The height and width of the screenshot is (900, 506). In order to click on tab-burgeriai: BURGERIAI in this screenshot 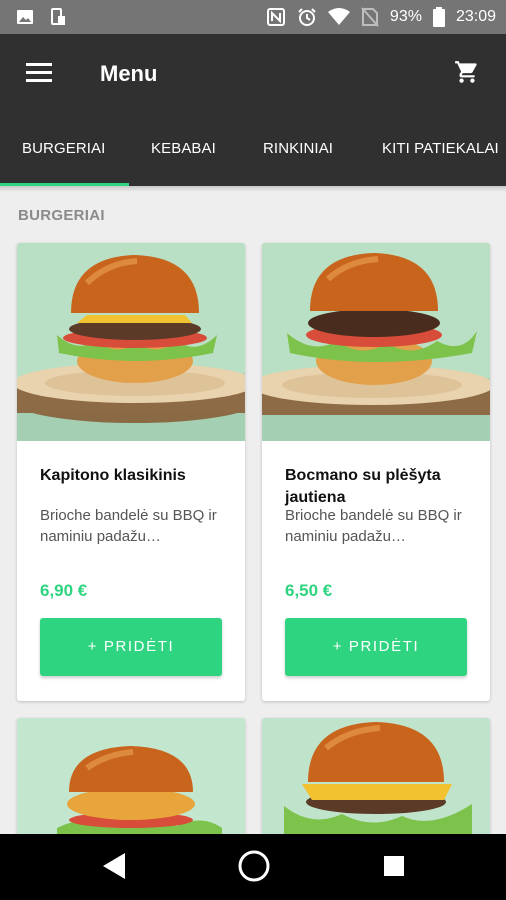, I will do `click(63, 150)`.